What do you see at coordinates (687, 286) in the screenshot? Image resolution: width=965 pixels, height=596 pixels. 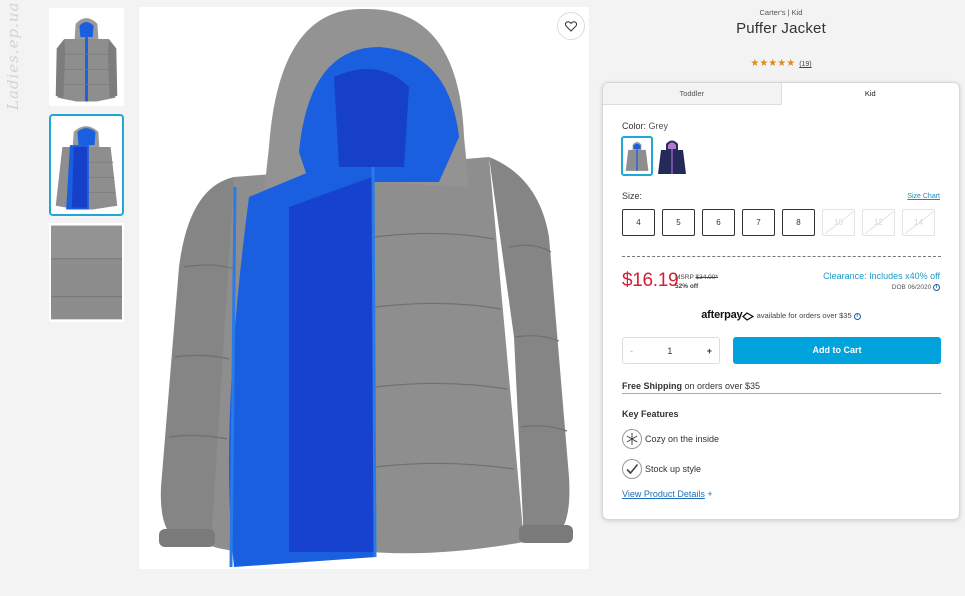 I see `discount-percent: 52% off` at bounding box center [687, 286].